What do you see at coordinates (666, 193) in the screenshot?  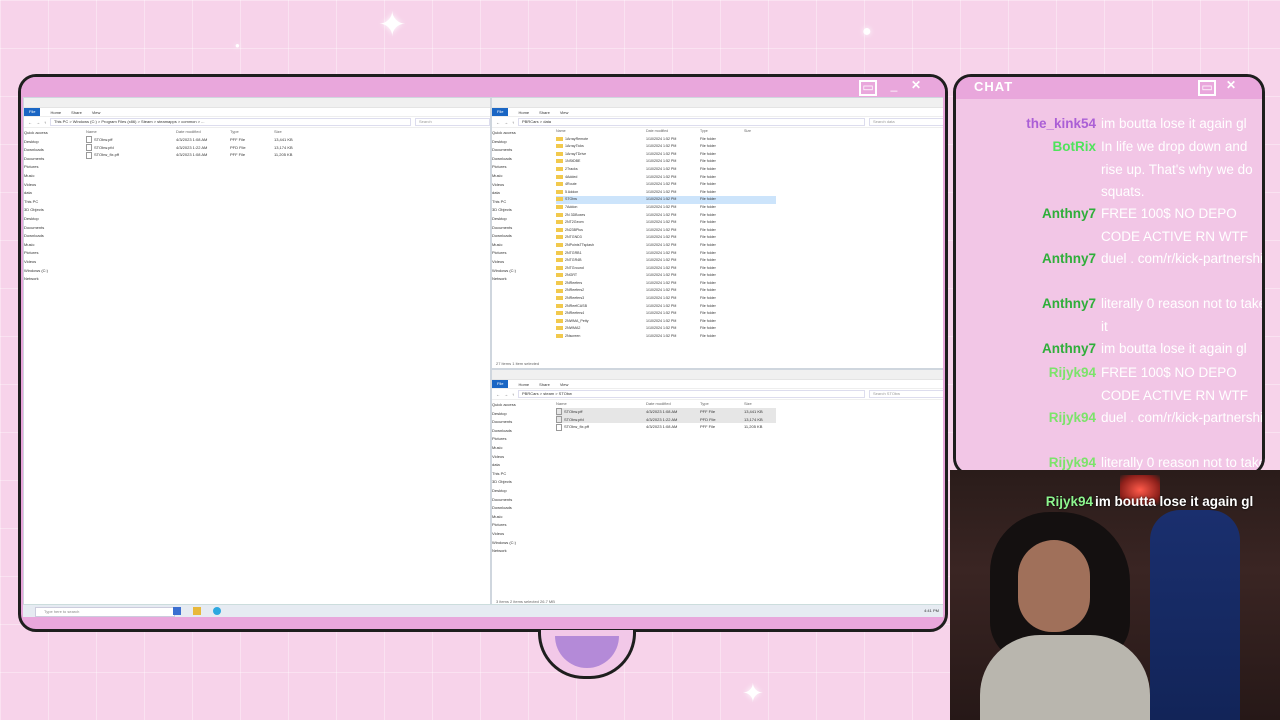 I see `folder-row: 5 Addon 1/10/2024 1:52 PM File folder` at bounding box center [666, 193].